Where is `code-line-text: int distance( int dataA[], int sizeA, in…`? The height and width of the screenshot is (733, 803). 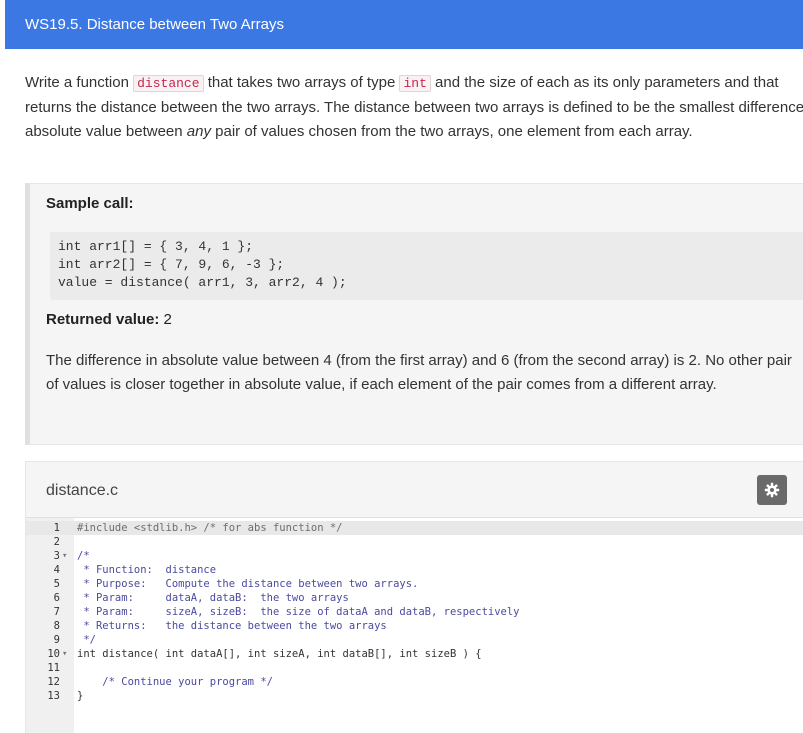 code-line-text: int distance( int dataA[], int sizeA, in… is located at coordinates (279, 654).